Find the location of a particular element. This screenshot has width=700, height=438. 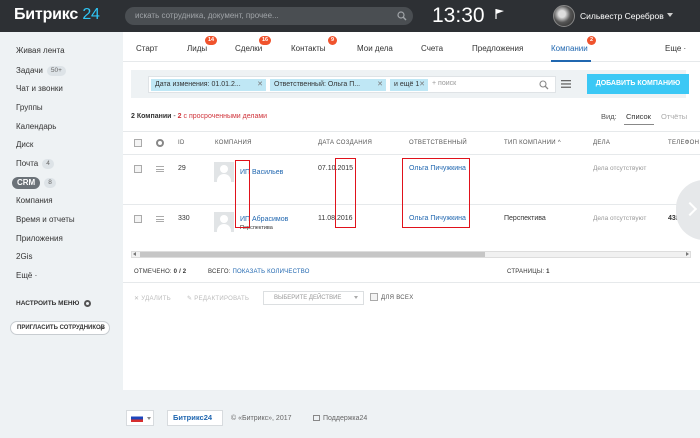

column-header-created: ДАТА СОЗДАНИЯ is located at coordinates (345, 143).